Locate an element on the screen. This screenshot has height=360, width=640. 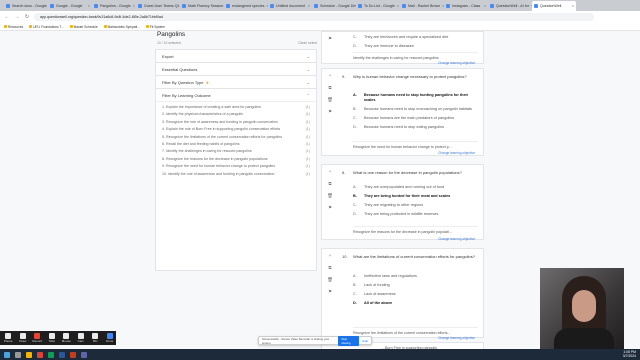
webcam-overlay is located at coordinates (582, 309).